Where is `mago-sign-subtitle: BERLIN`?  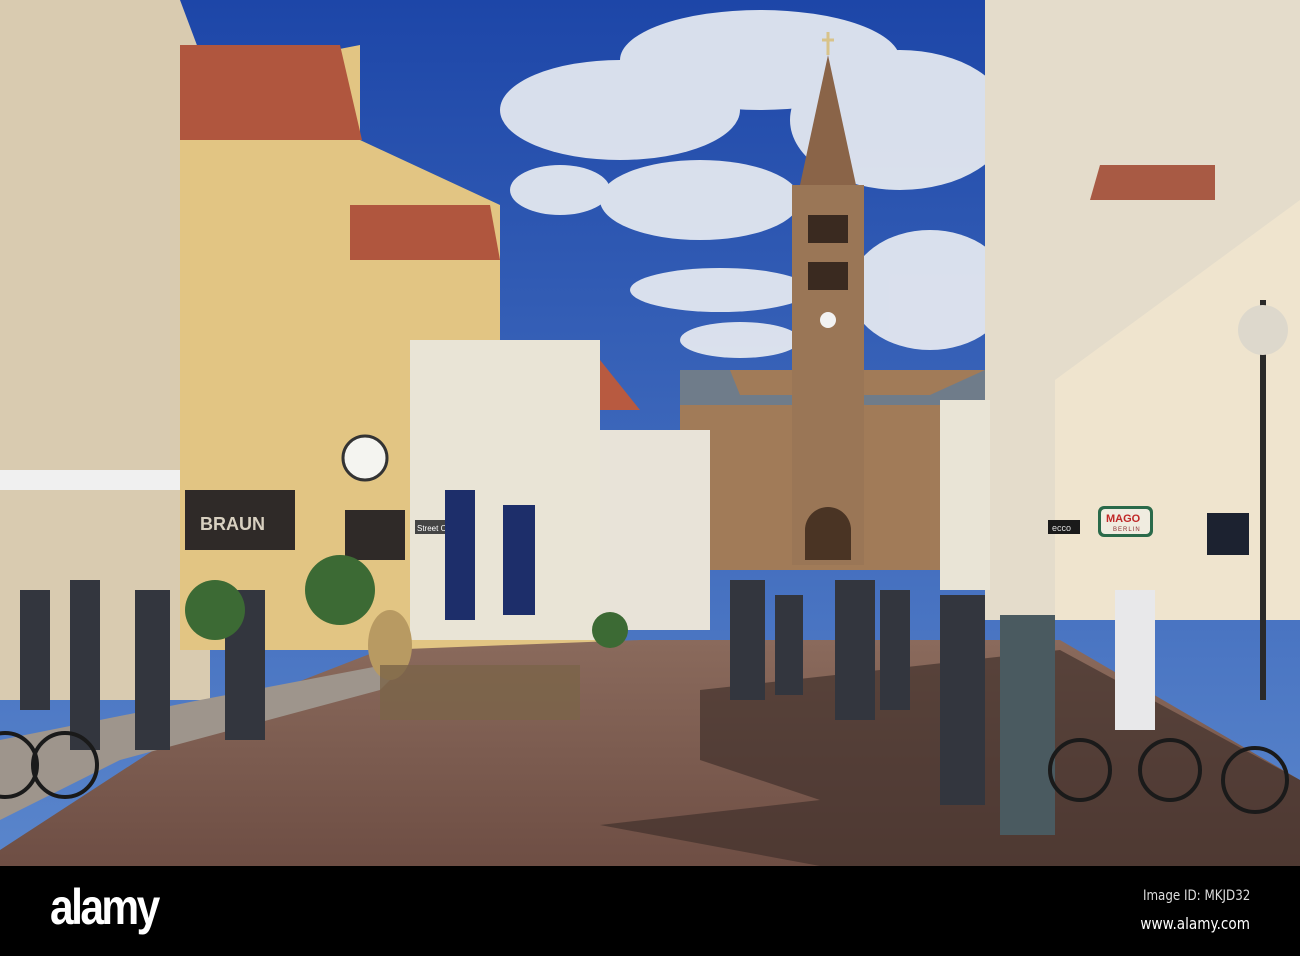 mago-sign-subtitle: BERLIN is located at coordinates (1127, 530).